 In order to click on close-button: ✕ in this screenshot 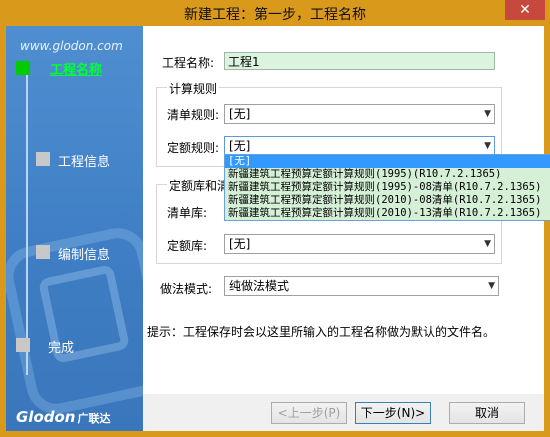, I will do `click(525, 10)`.